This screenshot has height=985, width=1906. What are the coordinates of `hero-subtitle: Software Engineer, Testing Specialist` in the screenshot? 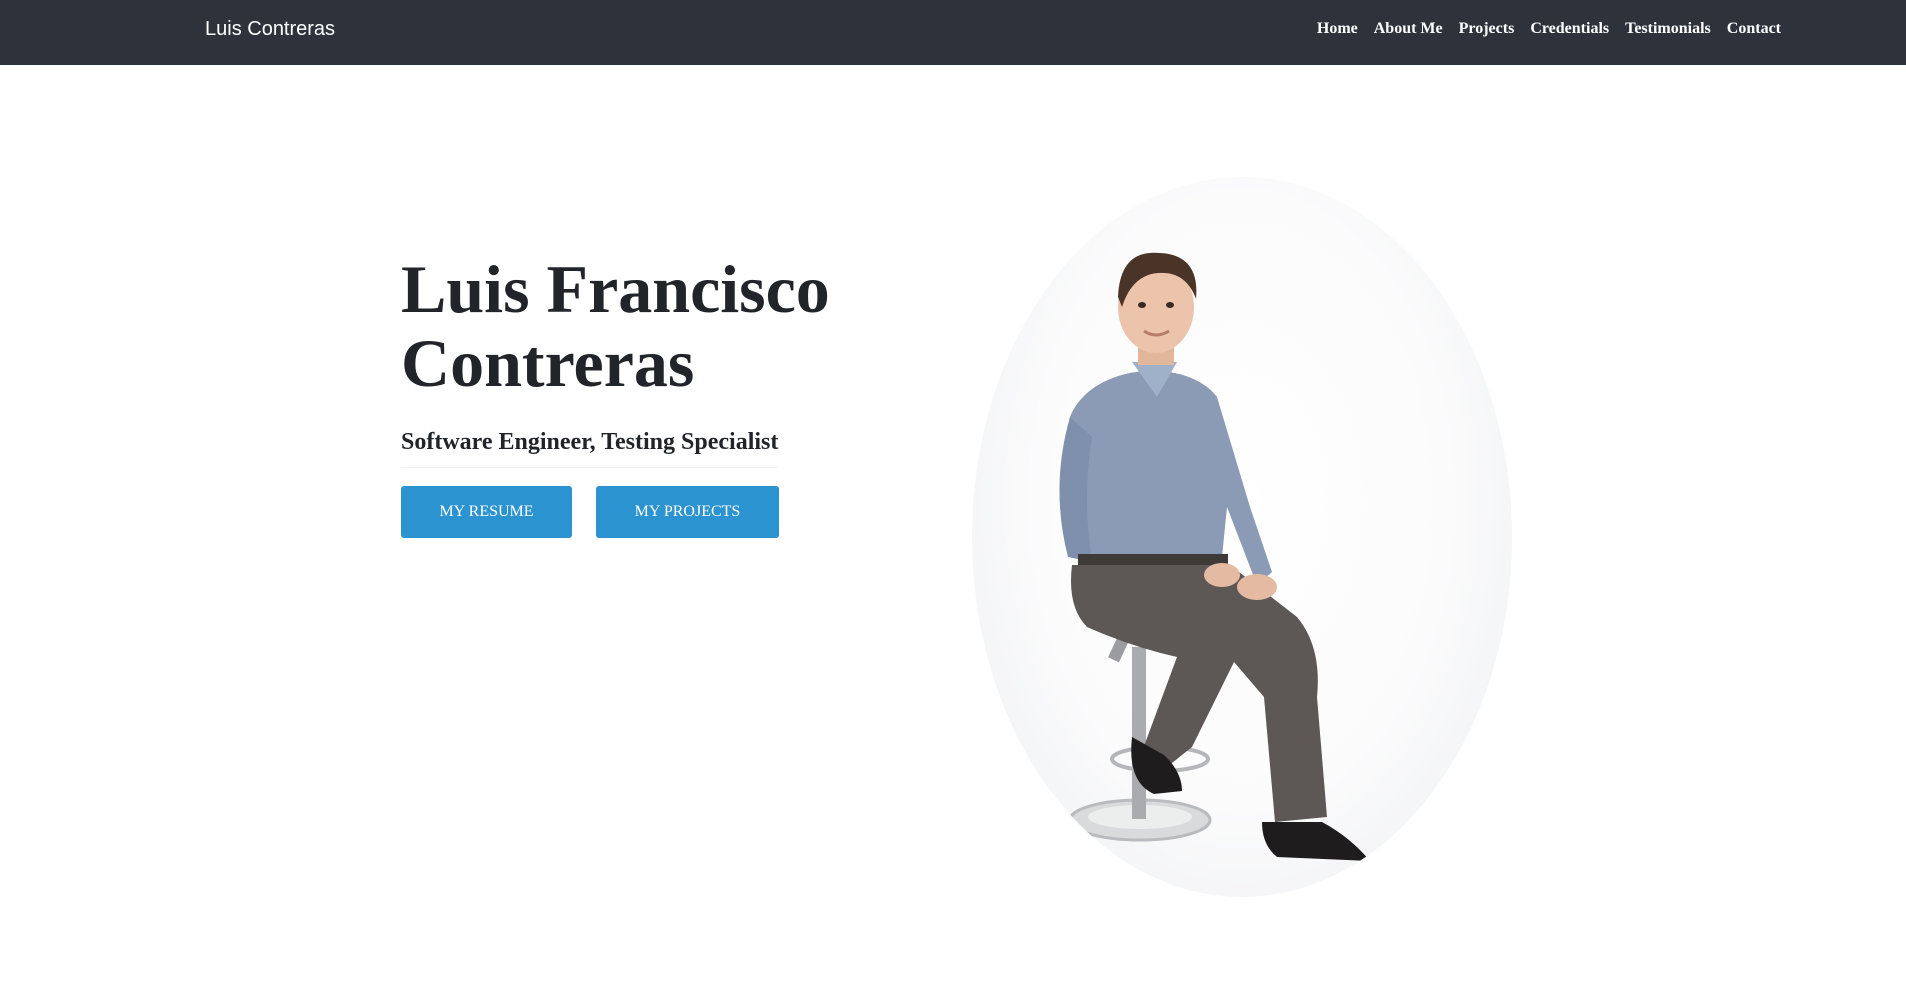 It's located at (590, 442).